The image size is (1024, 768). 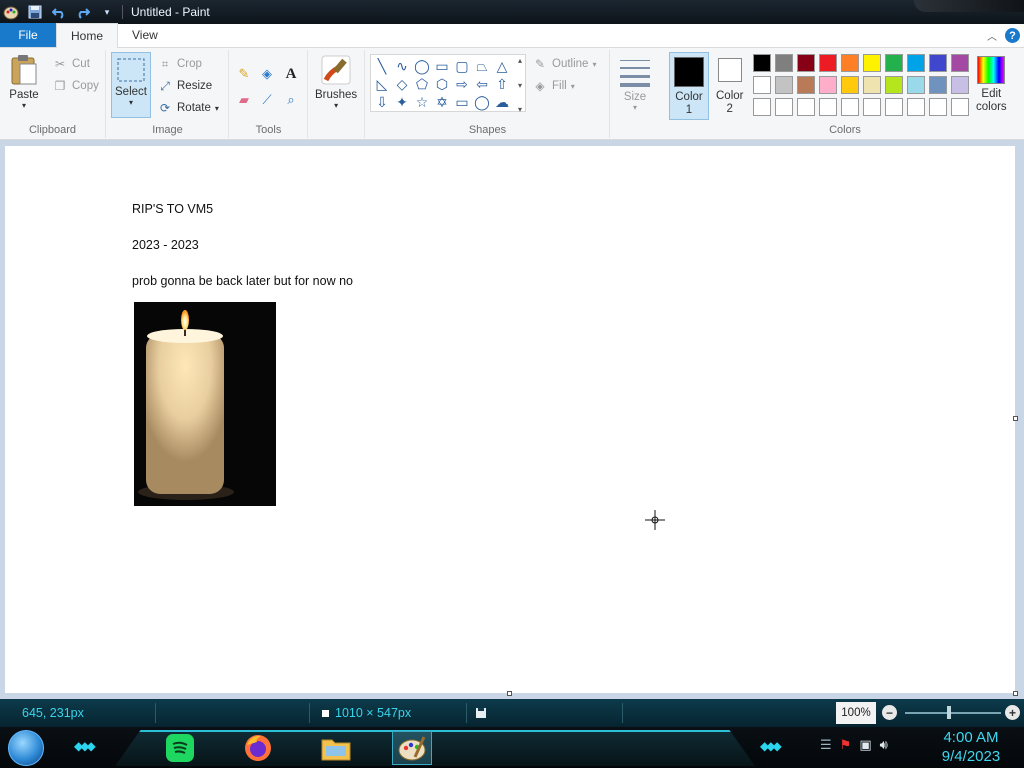 What do you see at coordinates (402, 102) in the screenshot?
I see `four-point-star-shape-icon: ✦` at bounding box center [402, 102].